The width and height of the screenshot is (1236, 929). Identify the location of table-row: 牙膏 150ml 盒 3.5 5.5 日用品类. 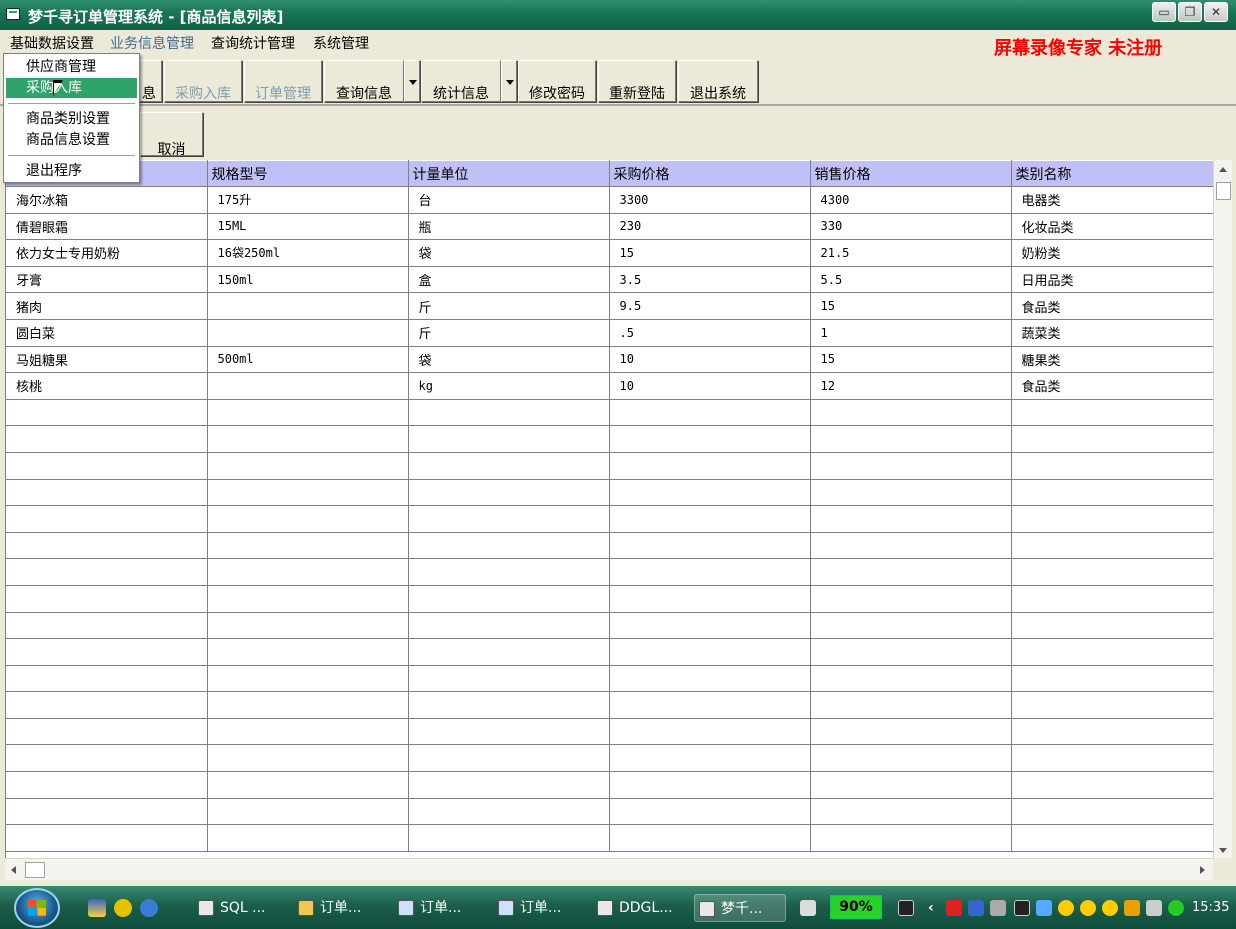
(609, 280).